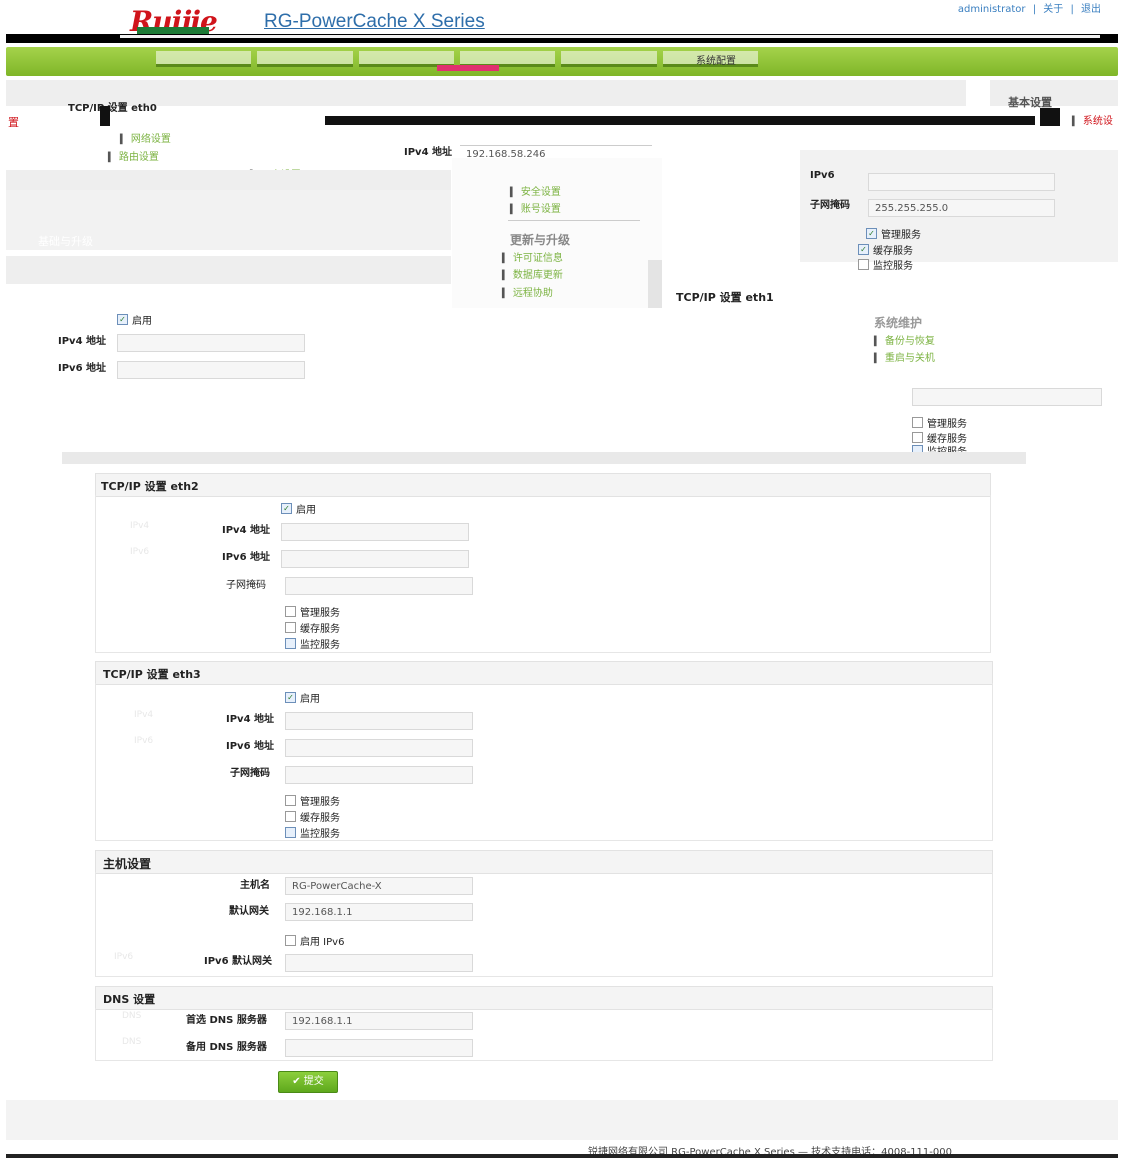 Image resolution: width=1121 pixels, height=1158 pixels. I want to click on checkbox-label: 启用, so click(310, 699).